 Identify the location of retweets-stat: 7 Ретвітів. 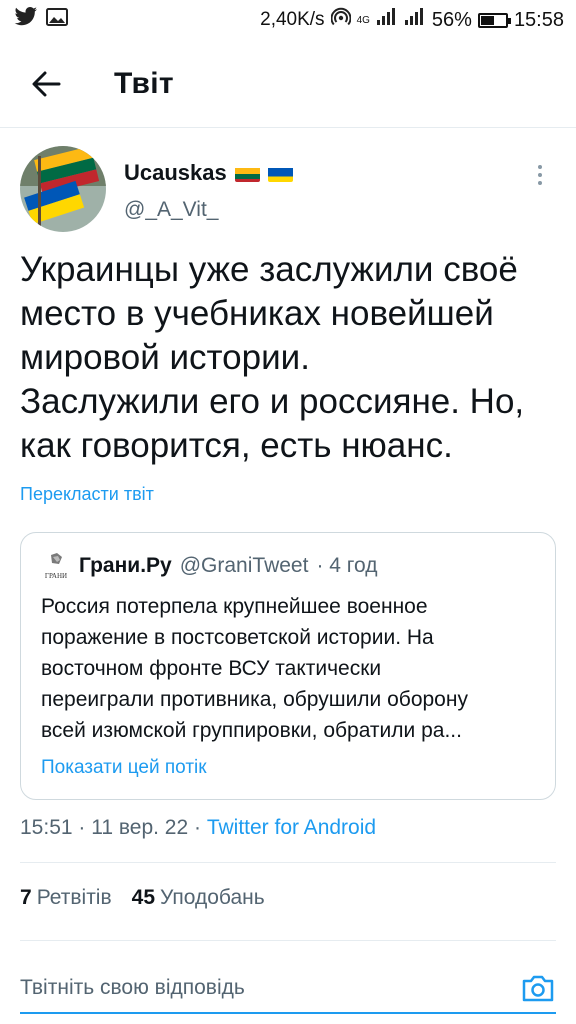
(66, 898).